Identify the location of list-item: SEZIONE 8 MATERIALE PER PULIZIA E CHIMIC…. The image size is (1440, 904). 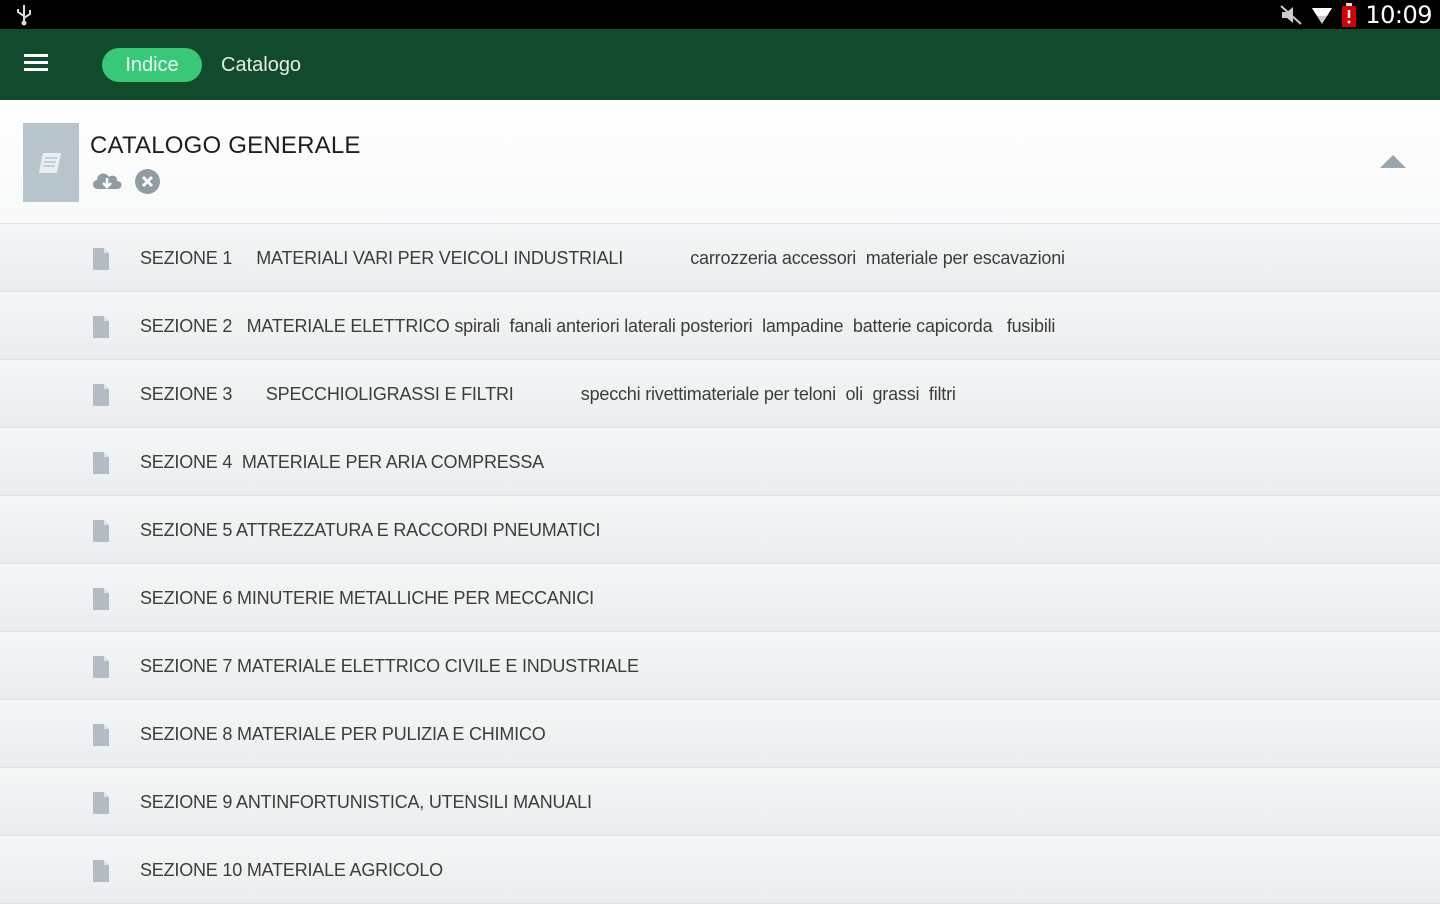
(720, 734).